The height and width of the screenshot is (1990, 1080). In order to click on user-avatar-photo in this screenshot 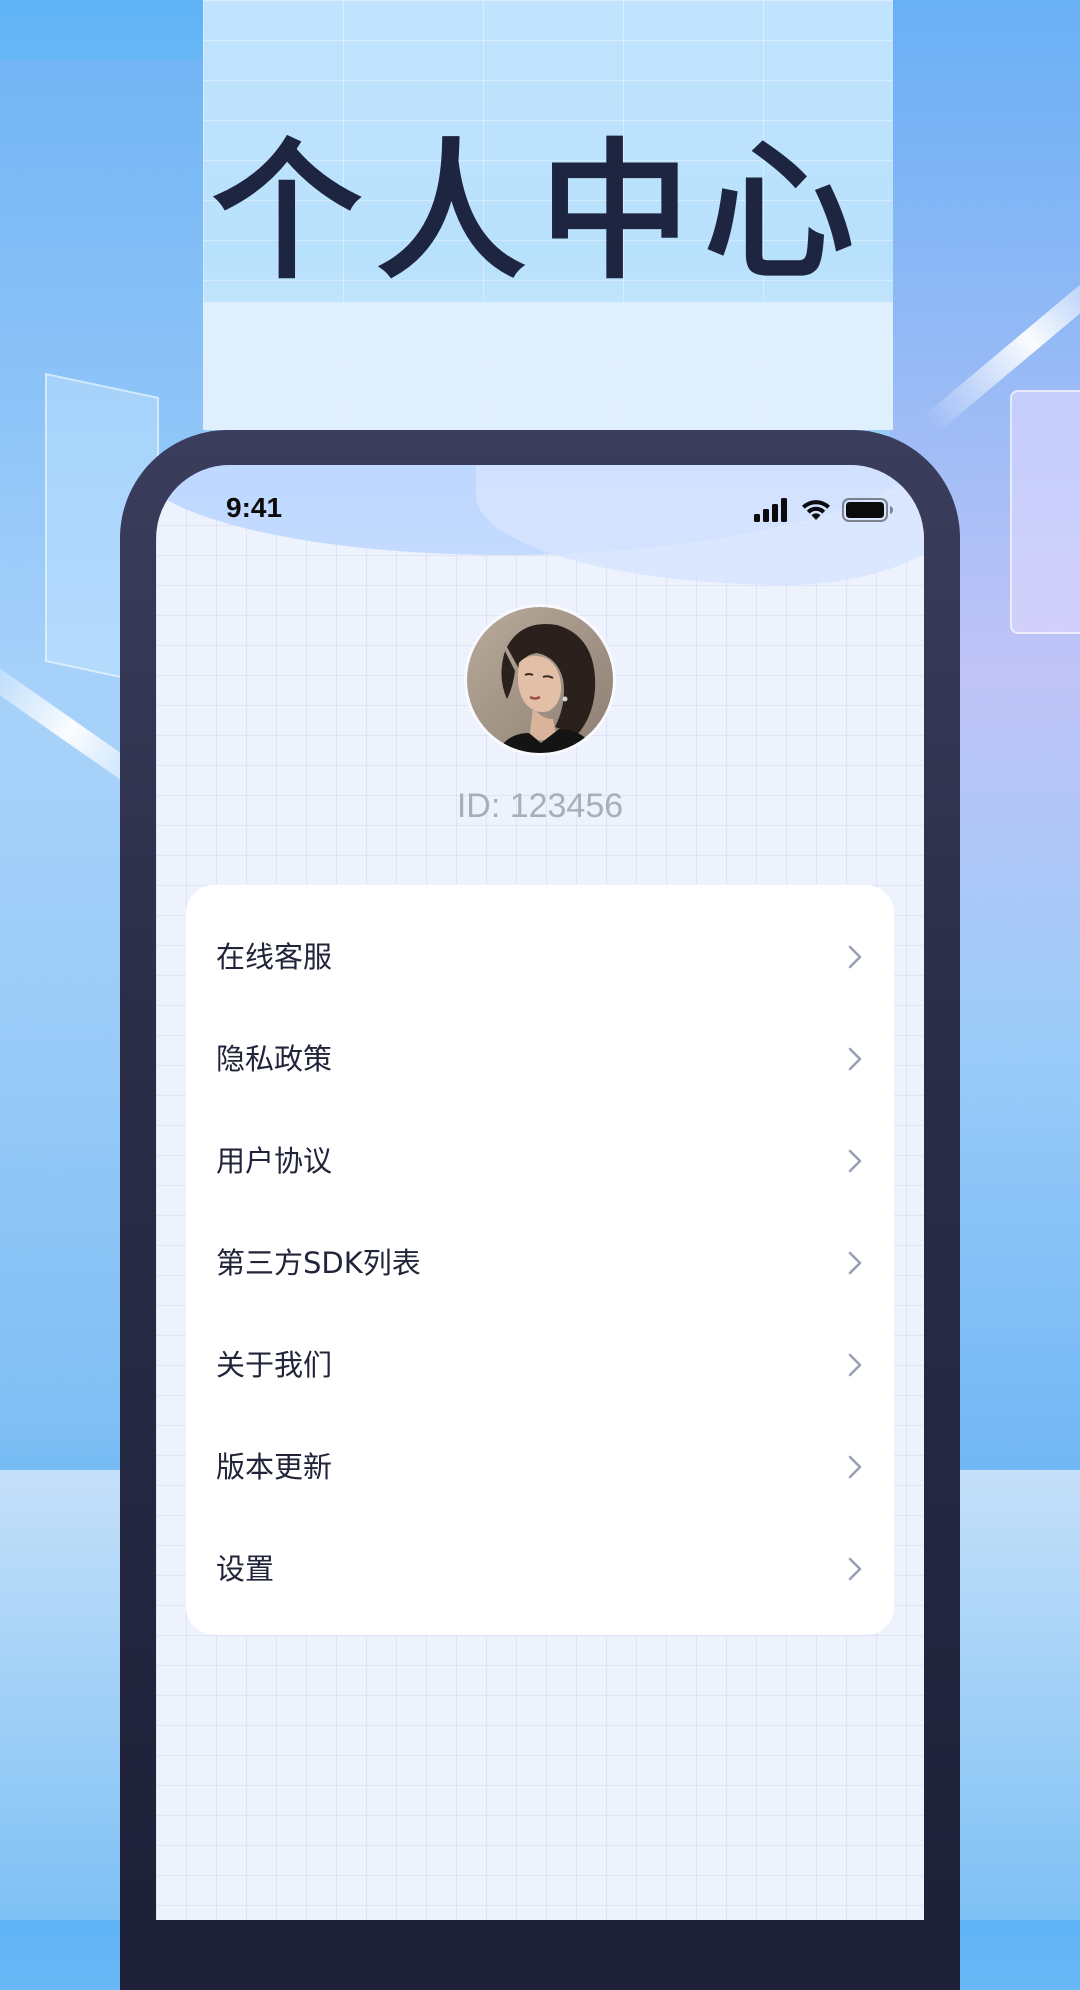, I will do `click(540, 680)`.